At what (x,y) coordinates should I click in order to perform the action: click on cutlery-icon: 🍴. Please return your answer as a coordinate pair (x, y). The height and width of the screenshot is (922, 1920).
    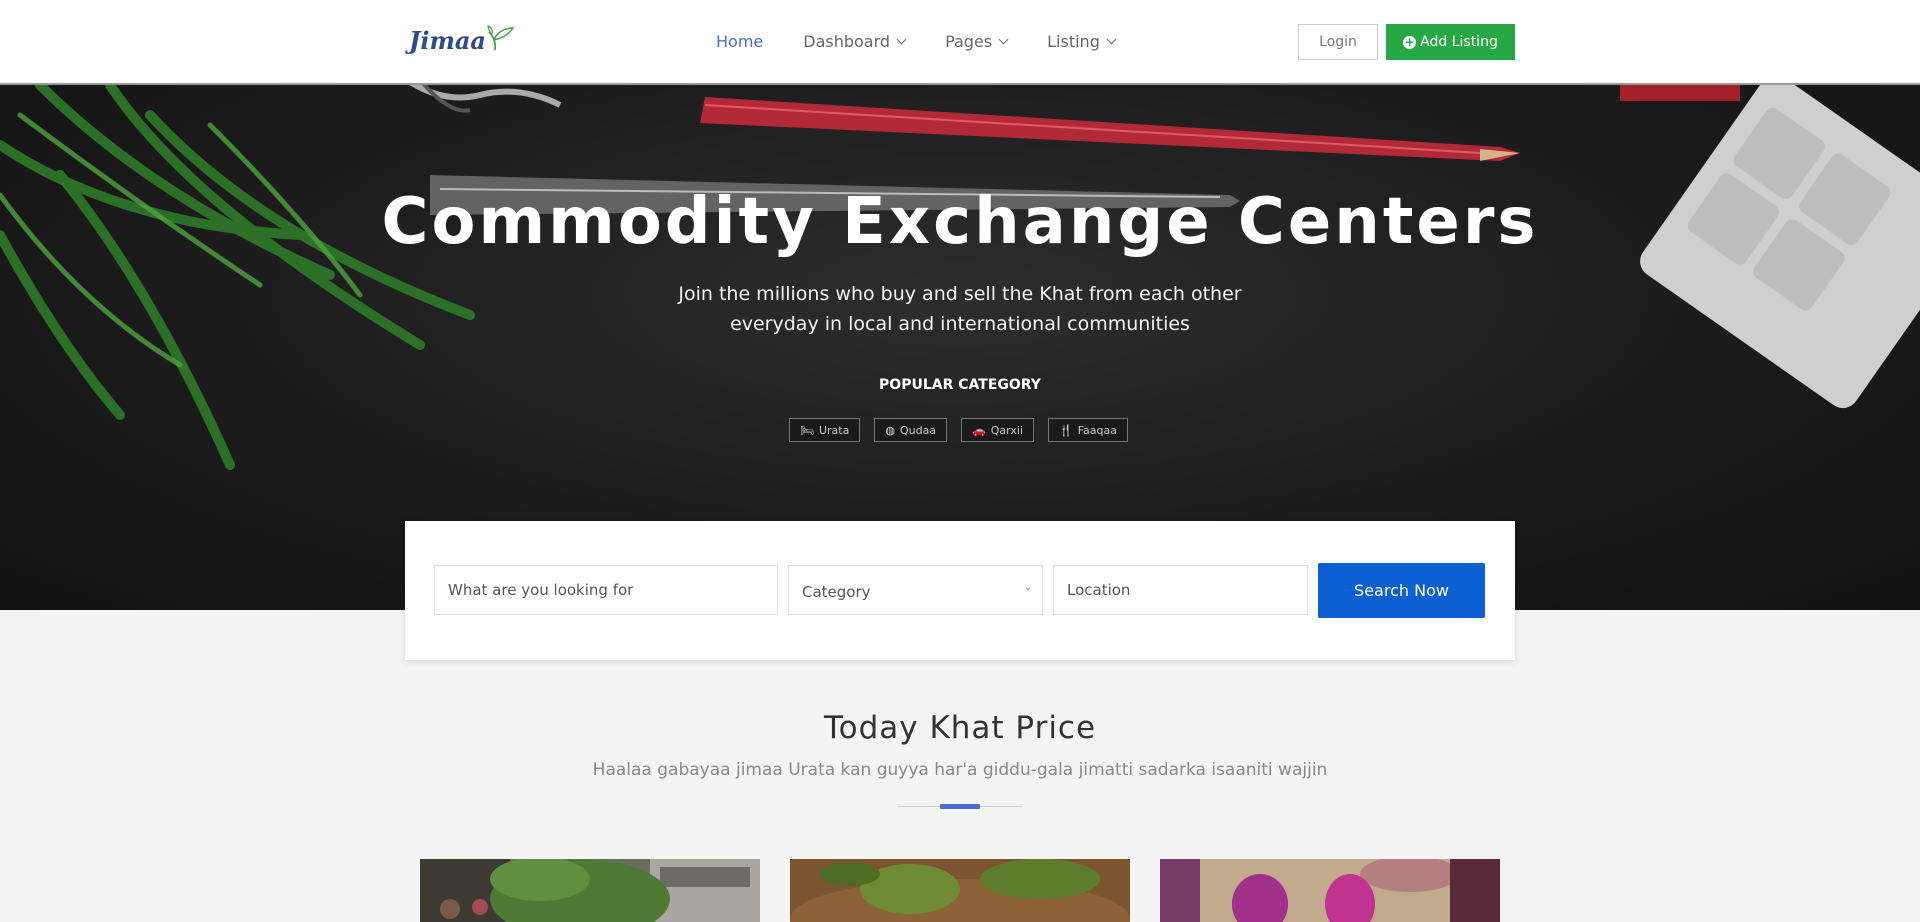
    Looking at the image, I should click on (1066, 430).